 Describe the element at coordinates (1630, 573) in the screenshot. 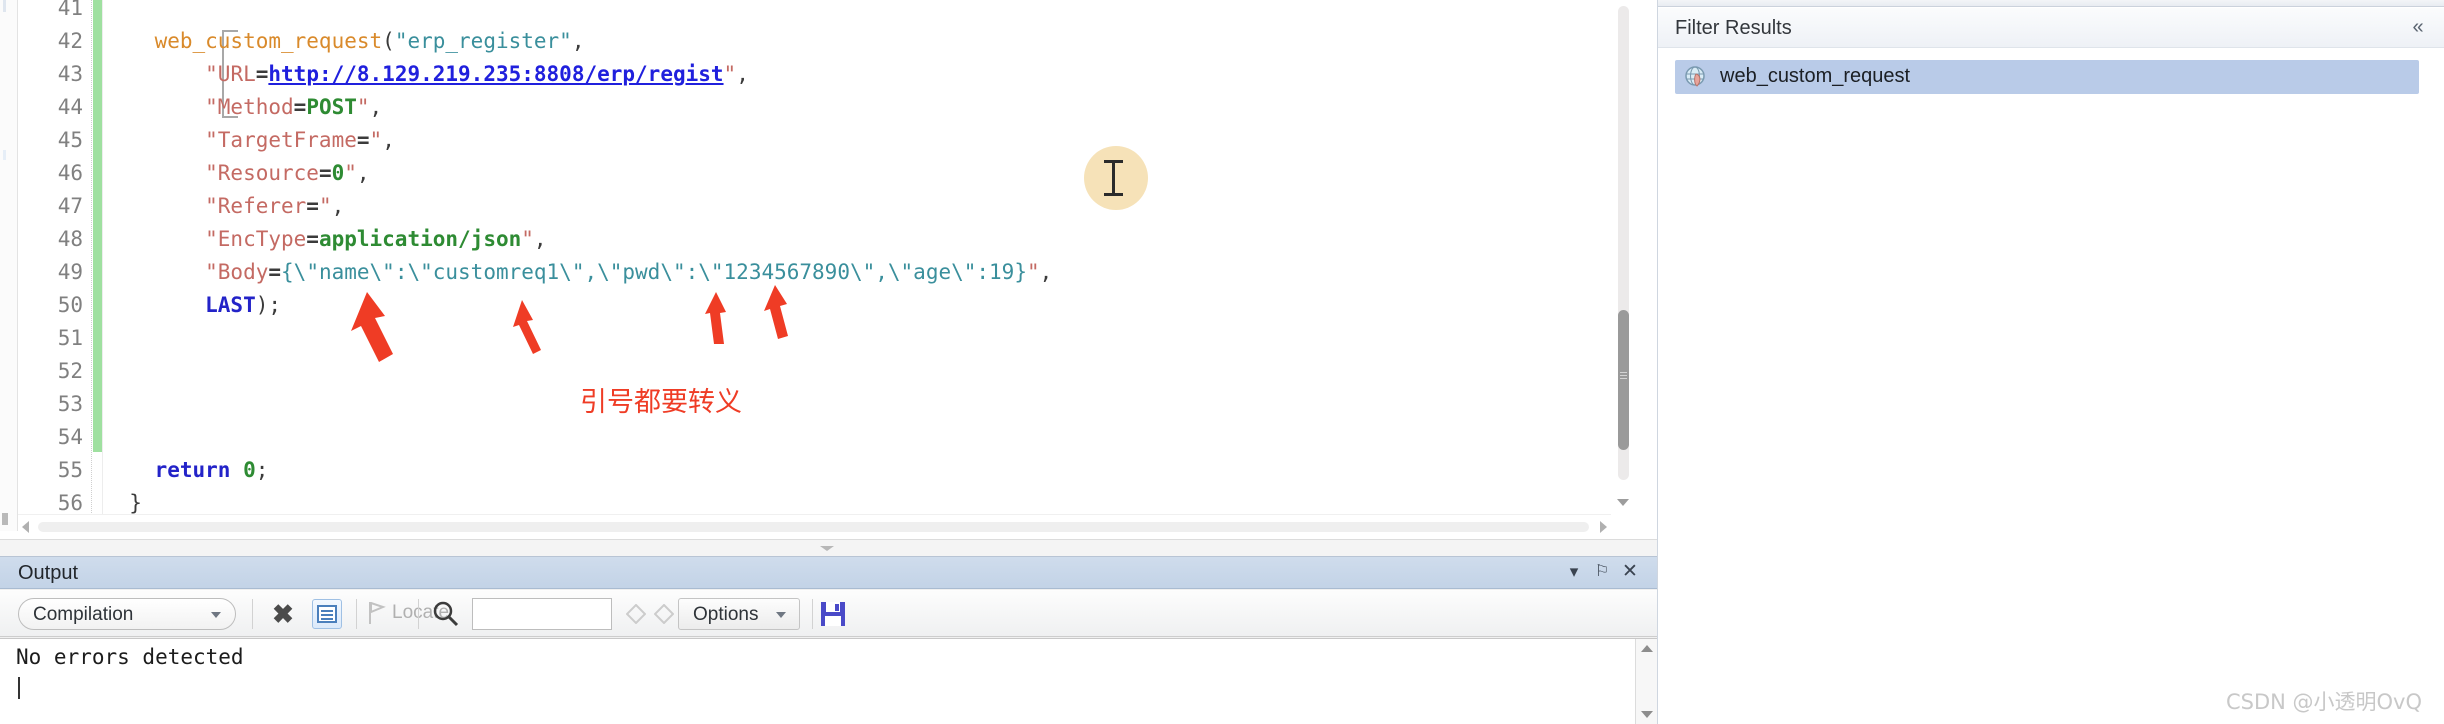

I see `close-icon: ✕` at that location.